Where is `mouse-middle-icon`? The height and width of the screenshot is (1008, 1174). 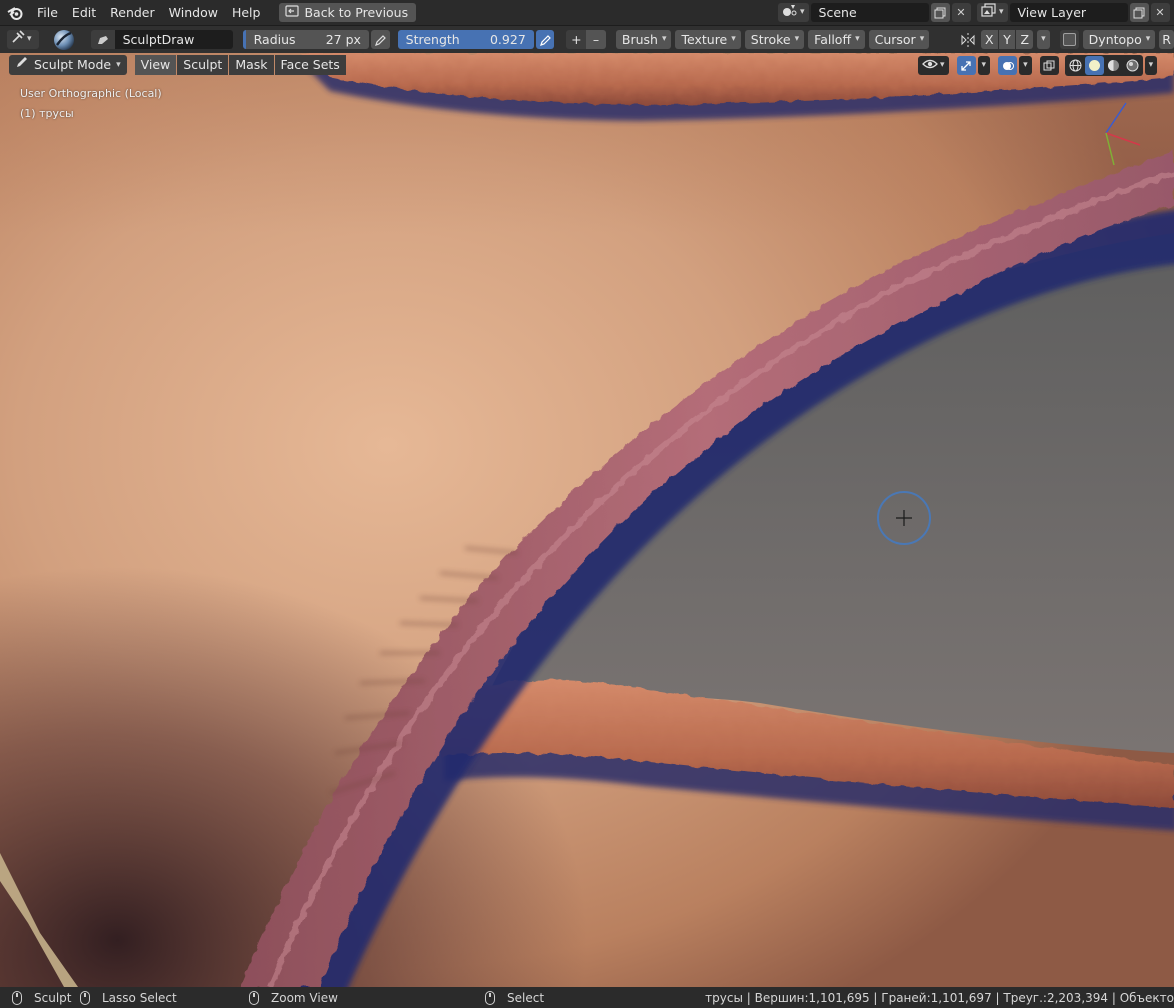
mouse-middle-icon is located at coordinates (254, 997).